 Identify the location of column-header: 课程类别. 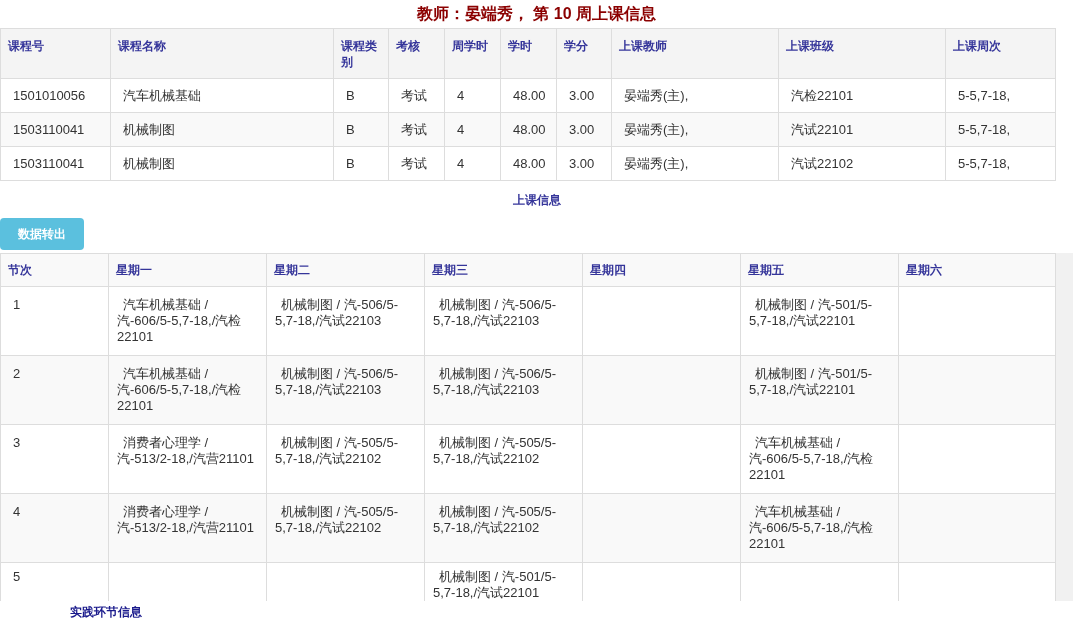
(361, 53).